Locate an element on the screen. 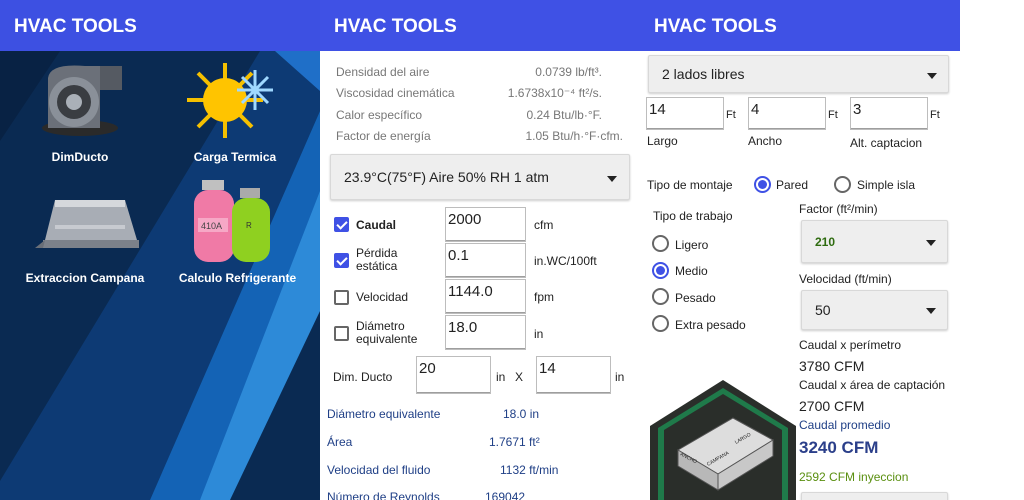 This screenshot has height=500, width=1024. diametro-checkbox is located at coordinates (341, 333).